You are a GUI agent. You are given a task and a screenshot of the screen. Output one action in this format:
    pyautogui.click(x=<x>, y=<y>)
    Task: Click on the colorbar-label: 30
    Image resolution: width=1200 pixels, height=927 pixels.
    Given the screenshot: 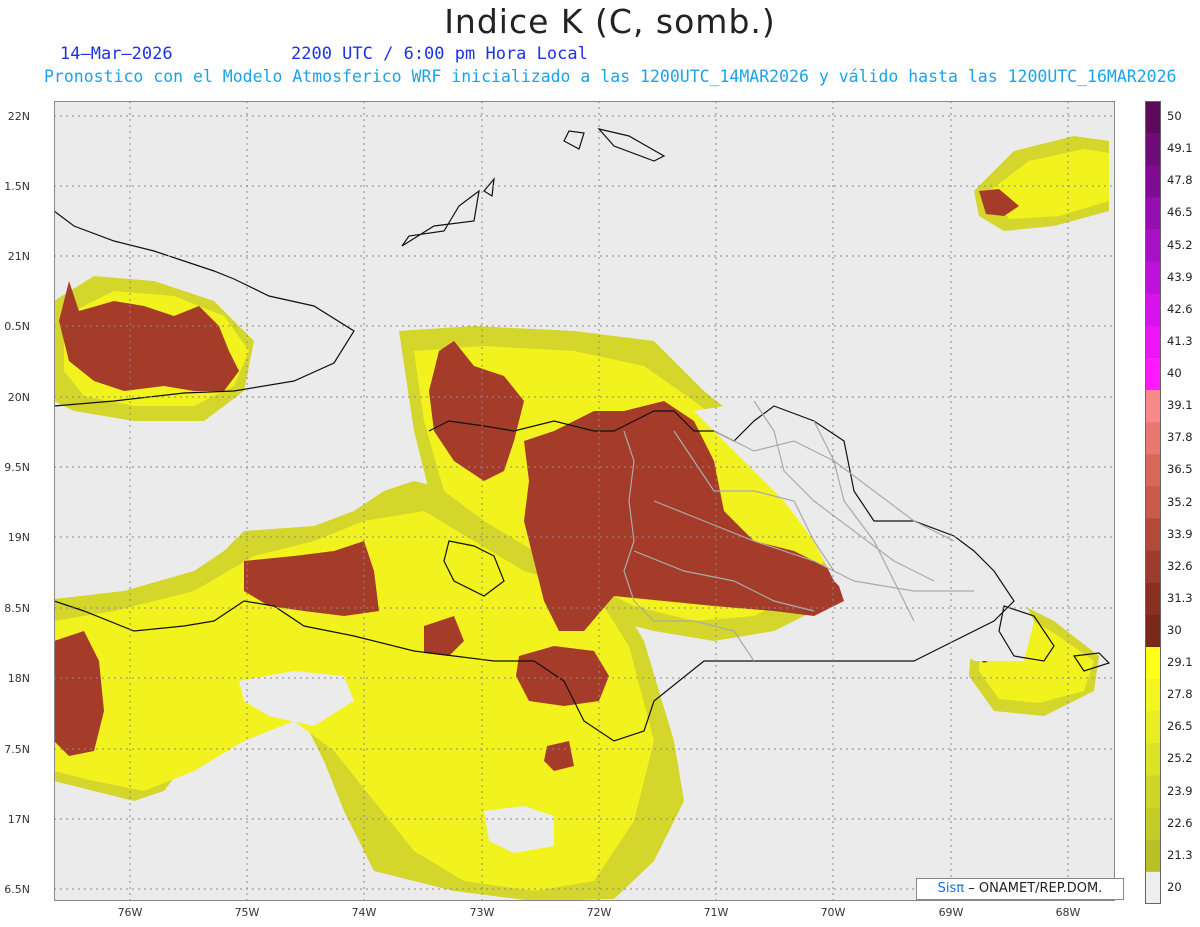 What is the action you would take?
    pyautogui.click(x=1174, y=629)
    